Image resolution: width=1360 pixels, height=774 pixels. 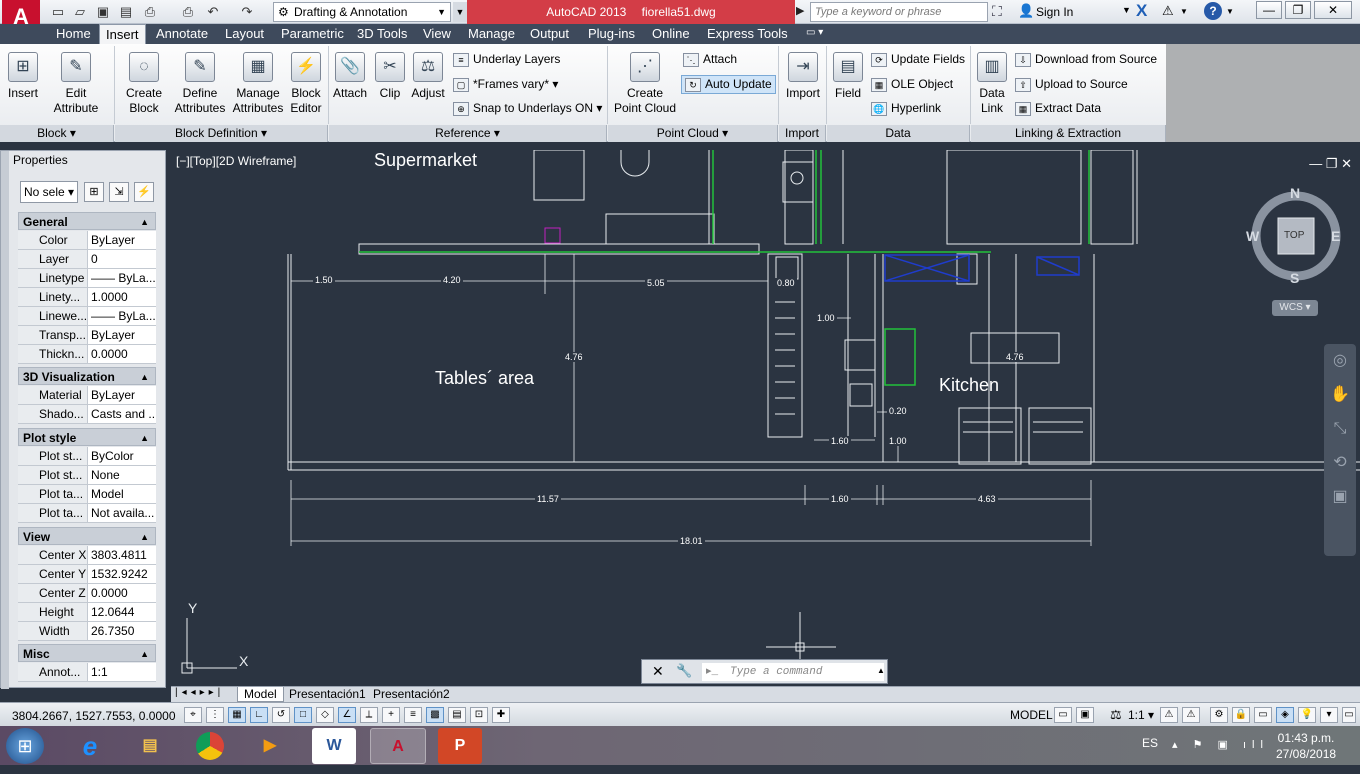 I want to click on property-row: Color ByLayer, so click(x=87, y=240).